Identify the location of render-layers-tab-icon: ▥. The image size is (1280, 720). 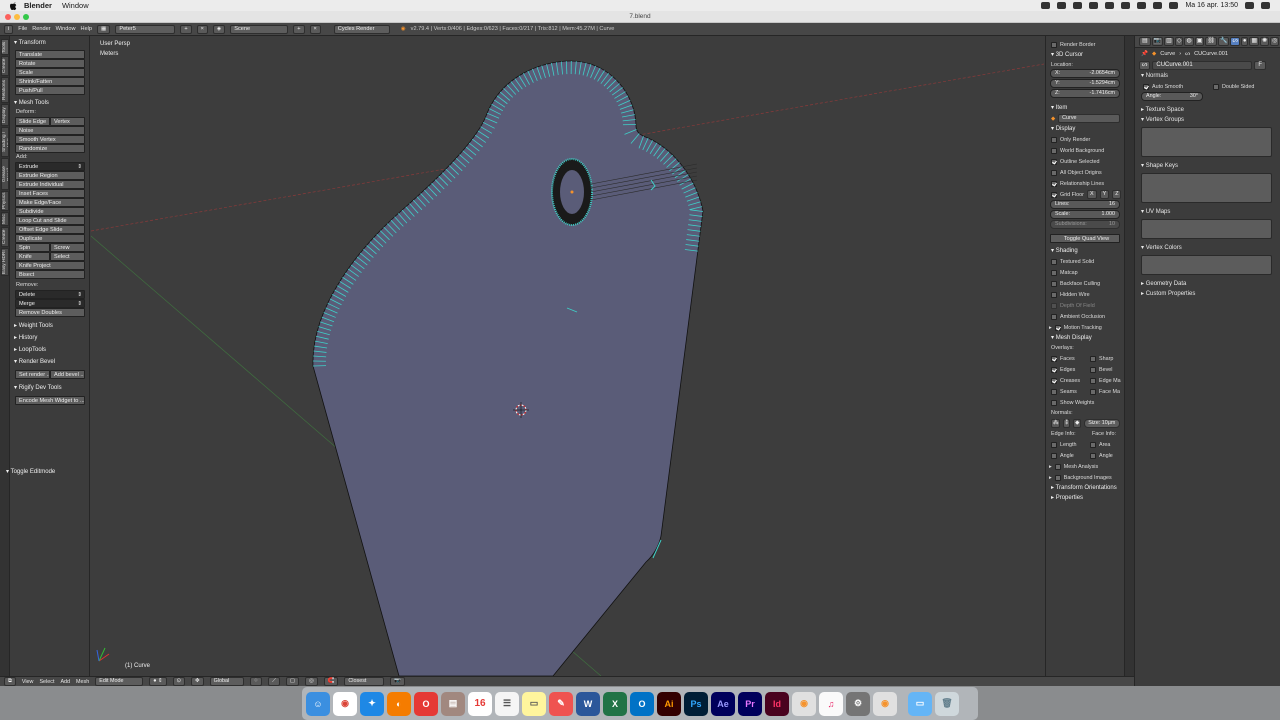
(1169, 41).